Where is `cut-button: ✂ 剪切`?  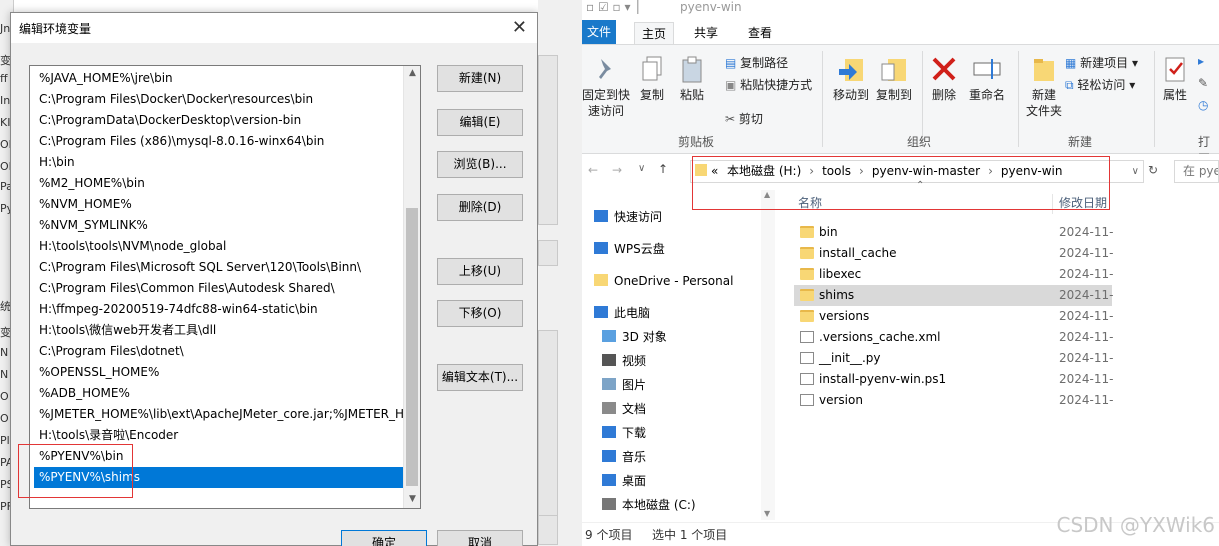 cut-button: ✂ 剪切 is located at coordinates (744, 118).